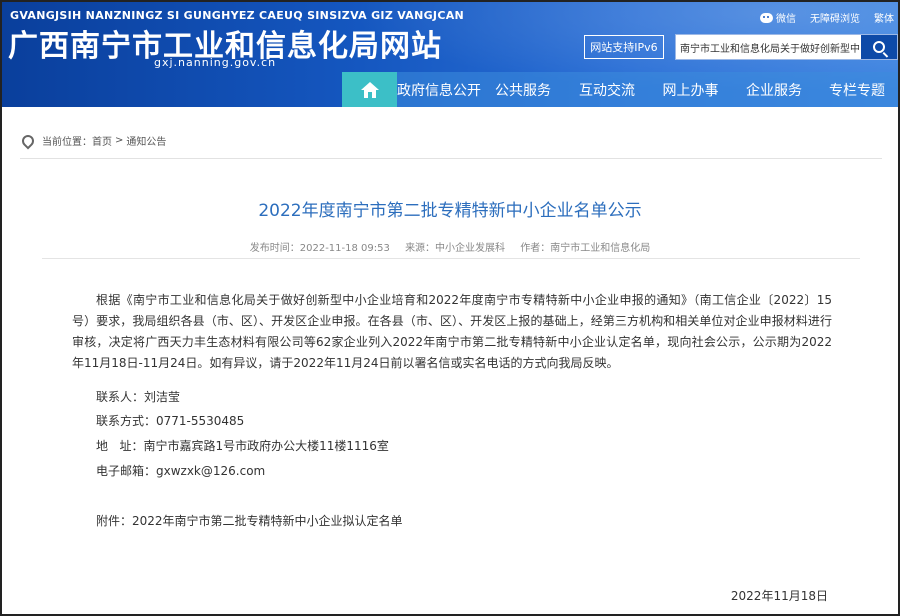  Describe the element at coordinates (786, 19) in the screenshot. I see `wechat-label: 微信` at that location.